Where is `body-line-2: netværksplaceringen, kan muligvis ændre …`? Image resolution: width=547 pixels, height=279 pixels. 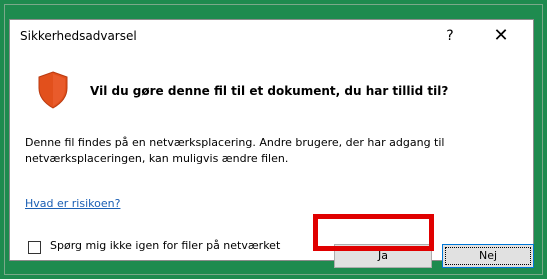
body-line-2: netværksplaceringen, kan muligvis ændre … is located at coordinates (157, 158).